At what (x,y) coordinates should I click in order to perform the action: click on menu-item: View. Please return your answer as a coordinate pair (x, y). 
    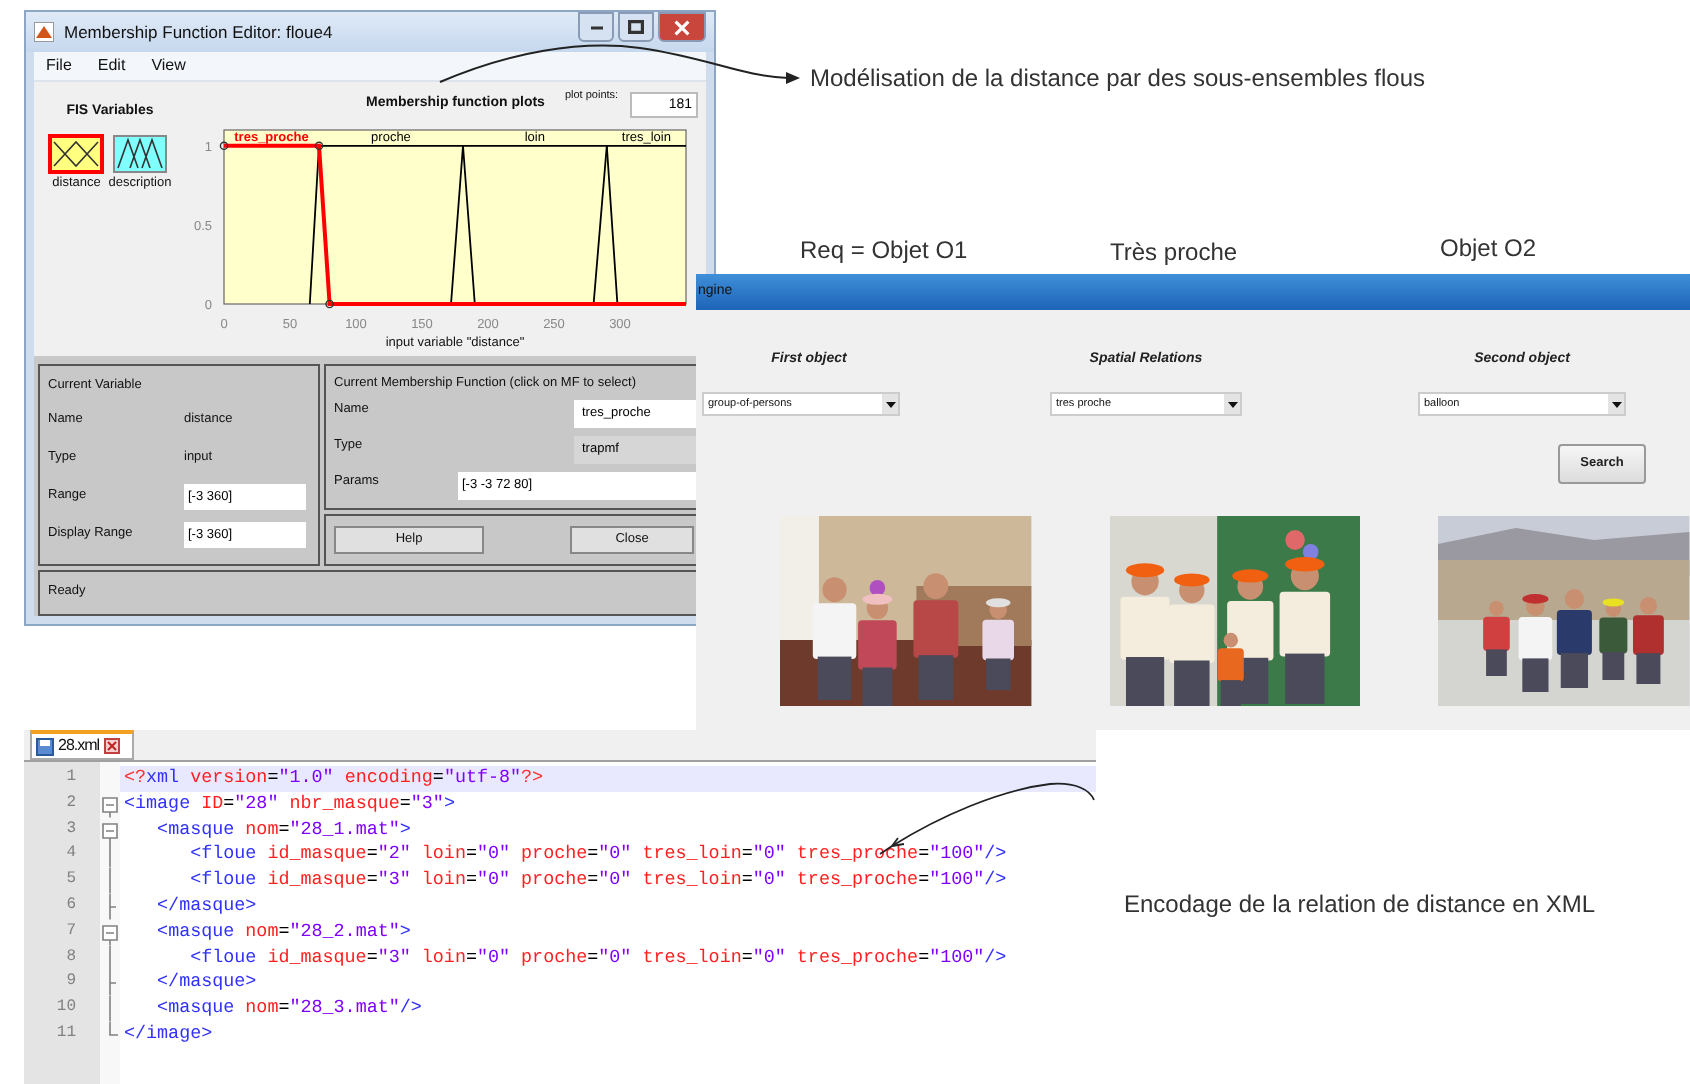
    Looking at the image, I should click on (168, 66).